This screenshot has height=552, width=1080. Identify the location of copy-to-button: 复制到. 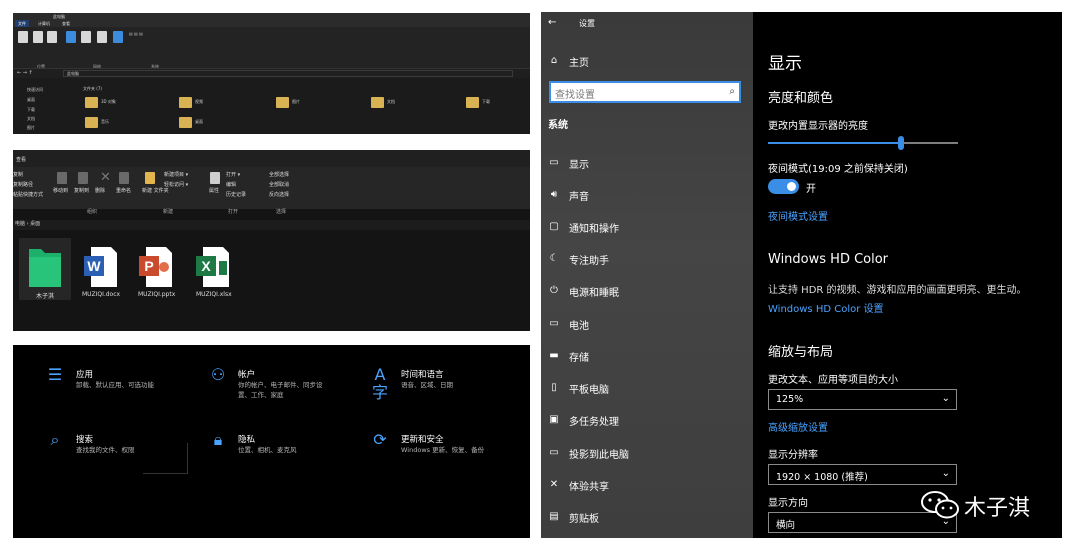
(81, 190).